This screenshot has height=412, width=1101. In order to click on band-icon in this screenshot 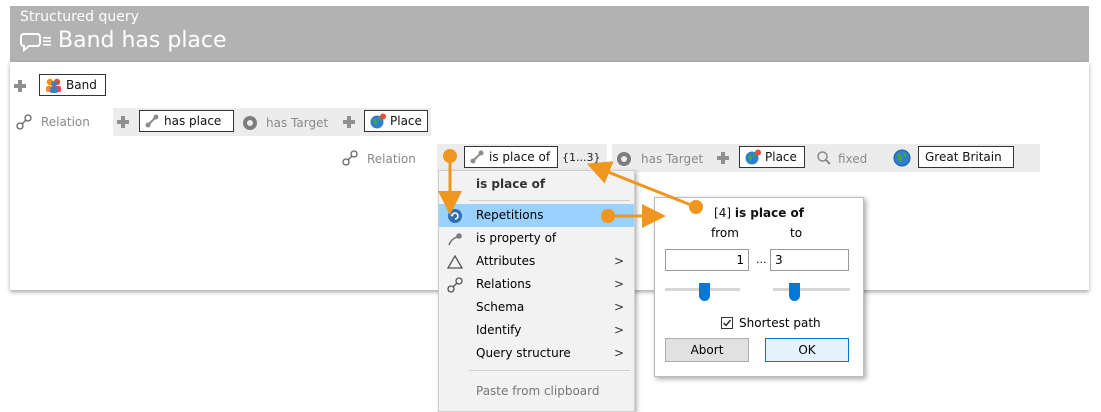, I will do `click(54, 85)`.